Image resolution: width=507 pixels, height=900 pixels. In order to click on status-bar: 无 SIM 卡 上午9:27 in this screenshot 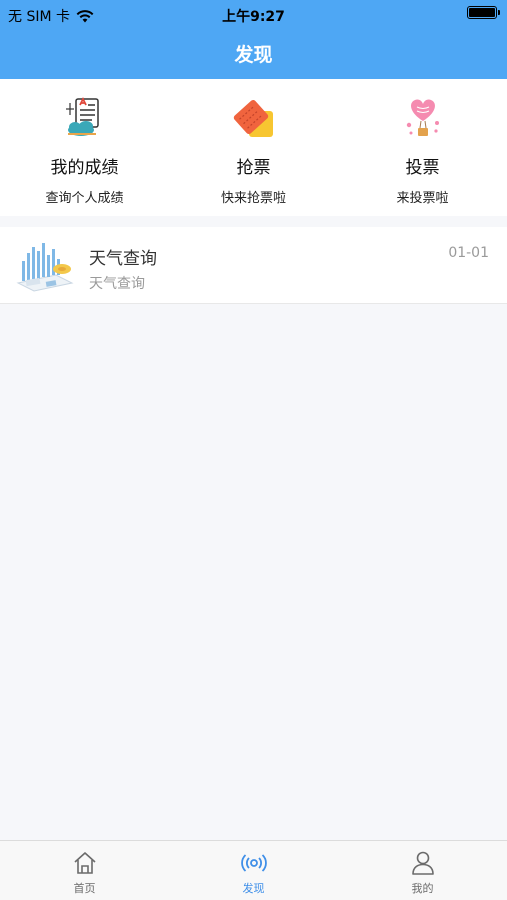, I will do `click(253, 14)`.